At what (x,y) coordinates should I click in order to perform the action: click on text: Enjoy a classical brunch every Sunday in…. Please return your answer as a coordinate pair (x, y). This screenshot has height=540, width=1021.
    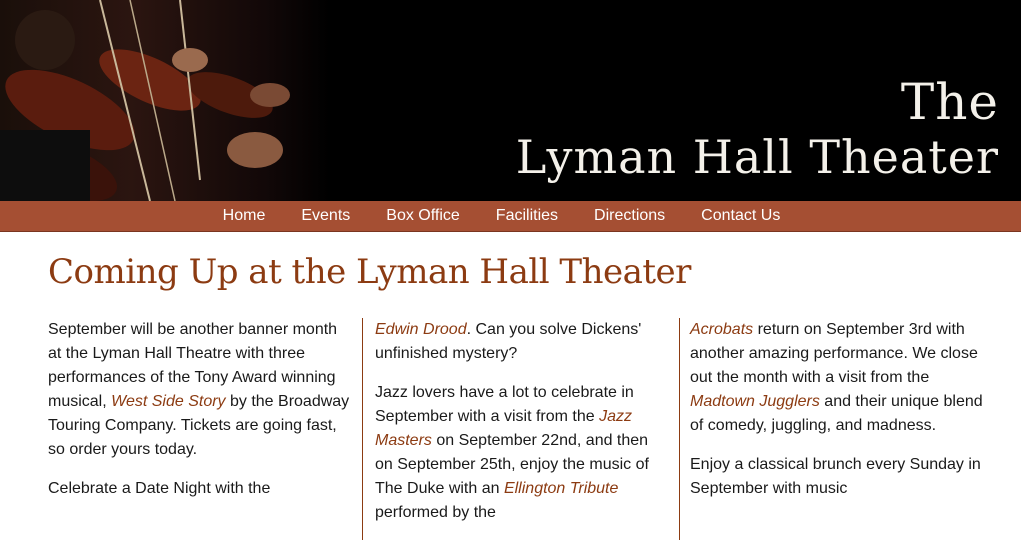
    Looking at the image, I should click on (835, 476).